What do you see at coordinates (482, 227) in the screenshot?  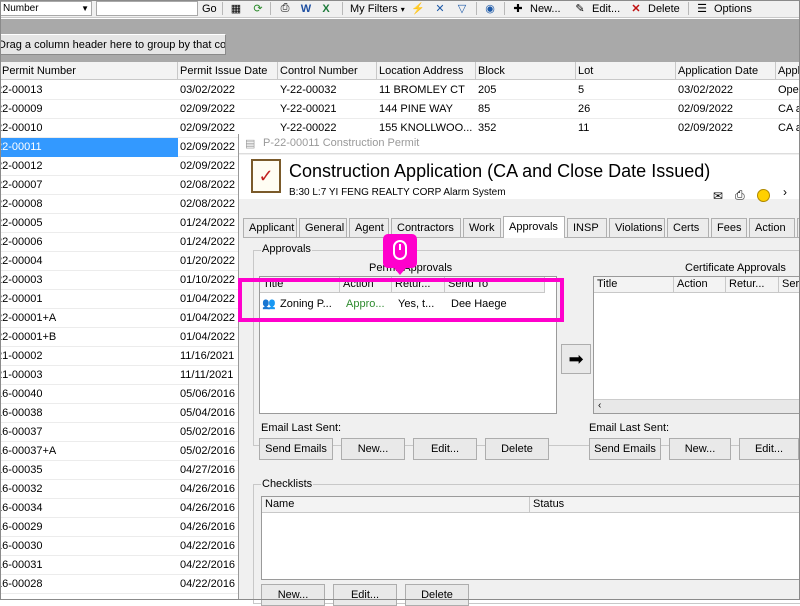 I see `tab-work: Work` at bounding box center [482, 227].